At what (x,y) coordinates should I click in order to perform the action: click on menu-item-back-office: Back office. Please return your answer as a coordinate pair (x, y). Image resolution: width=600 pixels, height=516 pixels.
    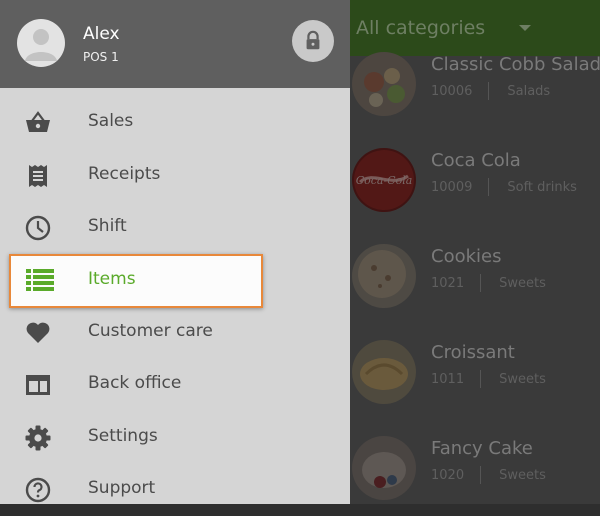
    Looking at the image, I should click on (175, 385).